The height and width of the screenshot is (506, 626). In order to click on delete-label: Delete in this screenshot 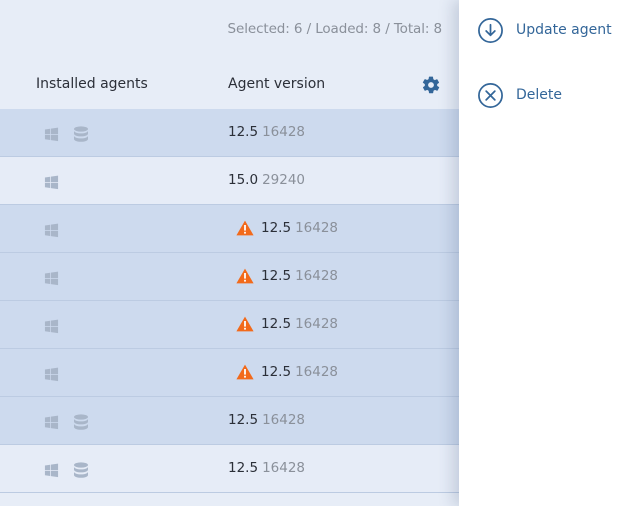, I will do `click(539, 95)`.